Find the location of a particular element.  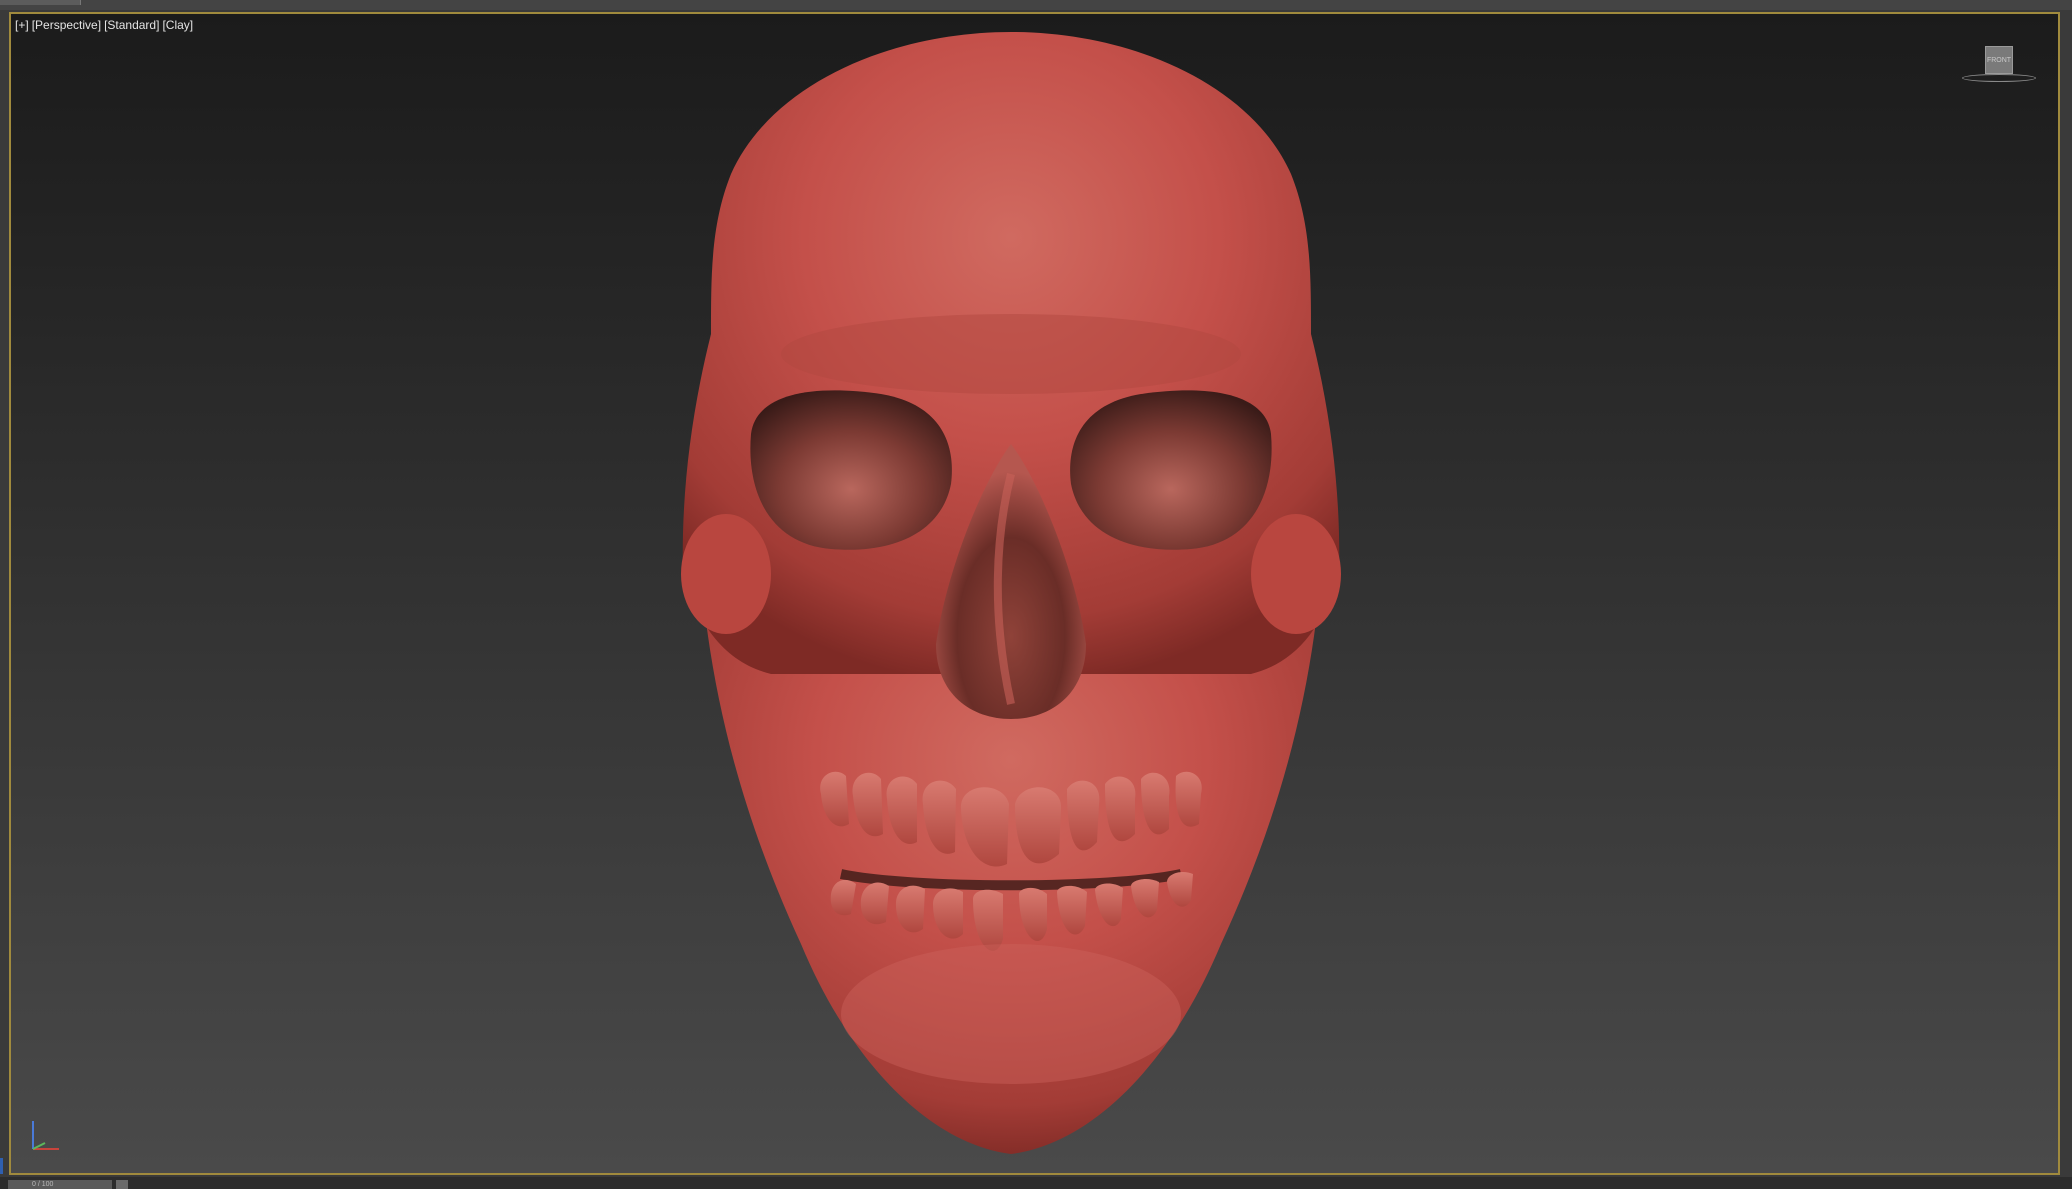

timeline-strip: 0 / 100 is located at coordinates (1036, 1183).